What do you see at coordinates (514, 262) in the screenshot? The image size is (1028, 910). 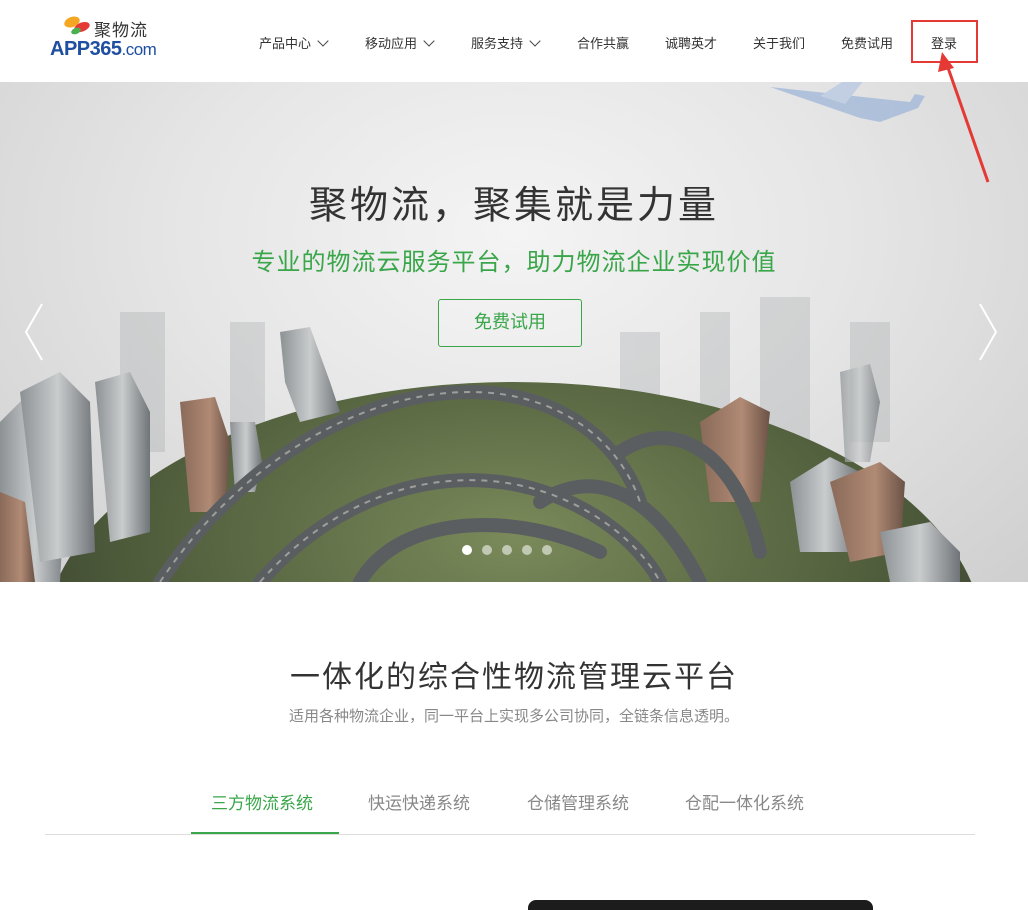 I see `banner-subtitle: 专业的物流云服务平台，助力物流企业实现价值` at bounding box center [514, 262].